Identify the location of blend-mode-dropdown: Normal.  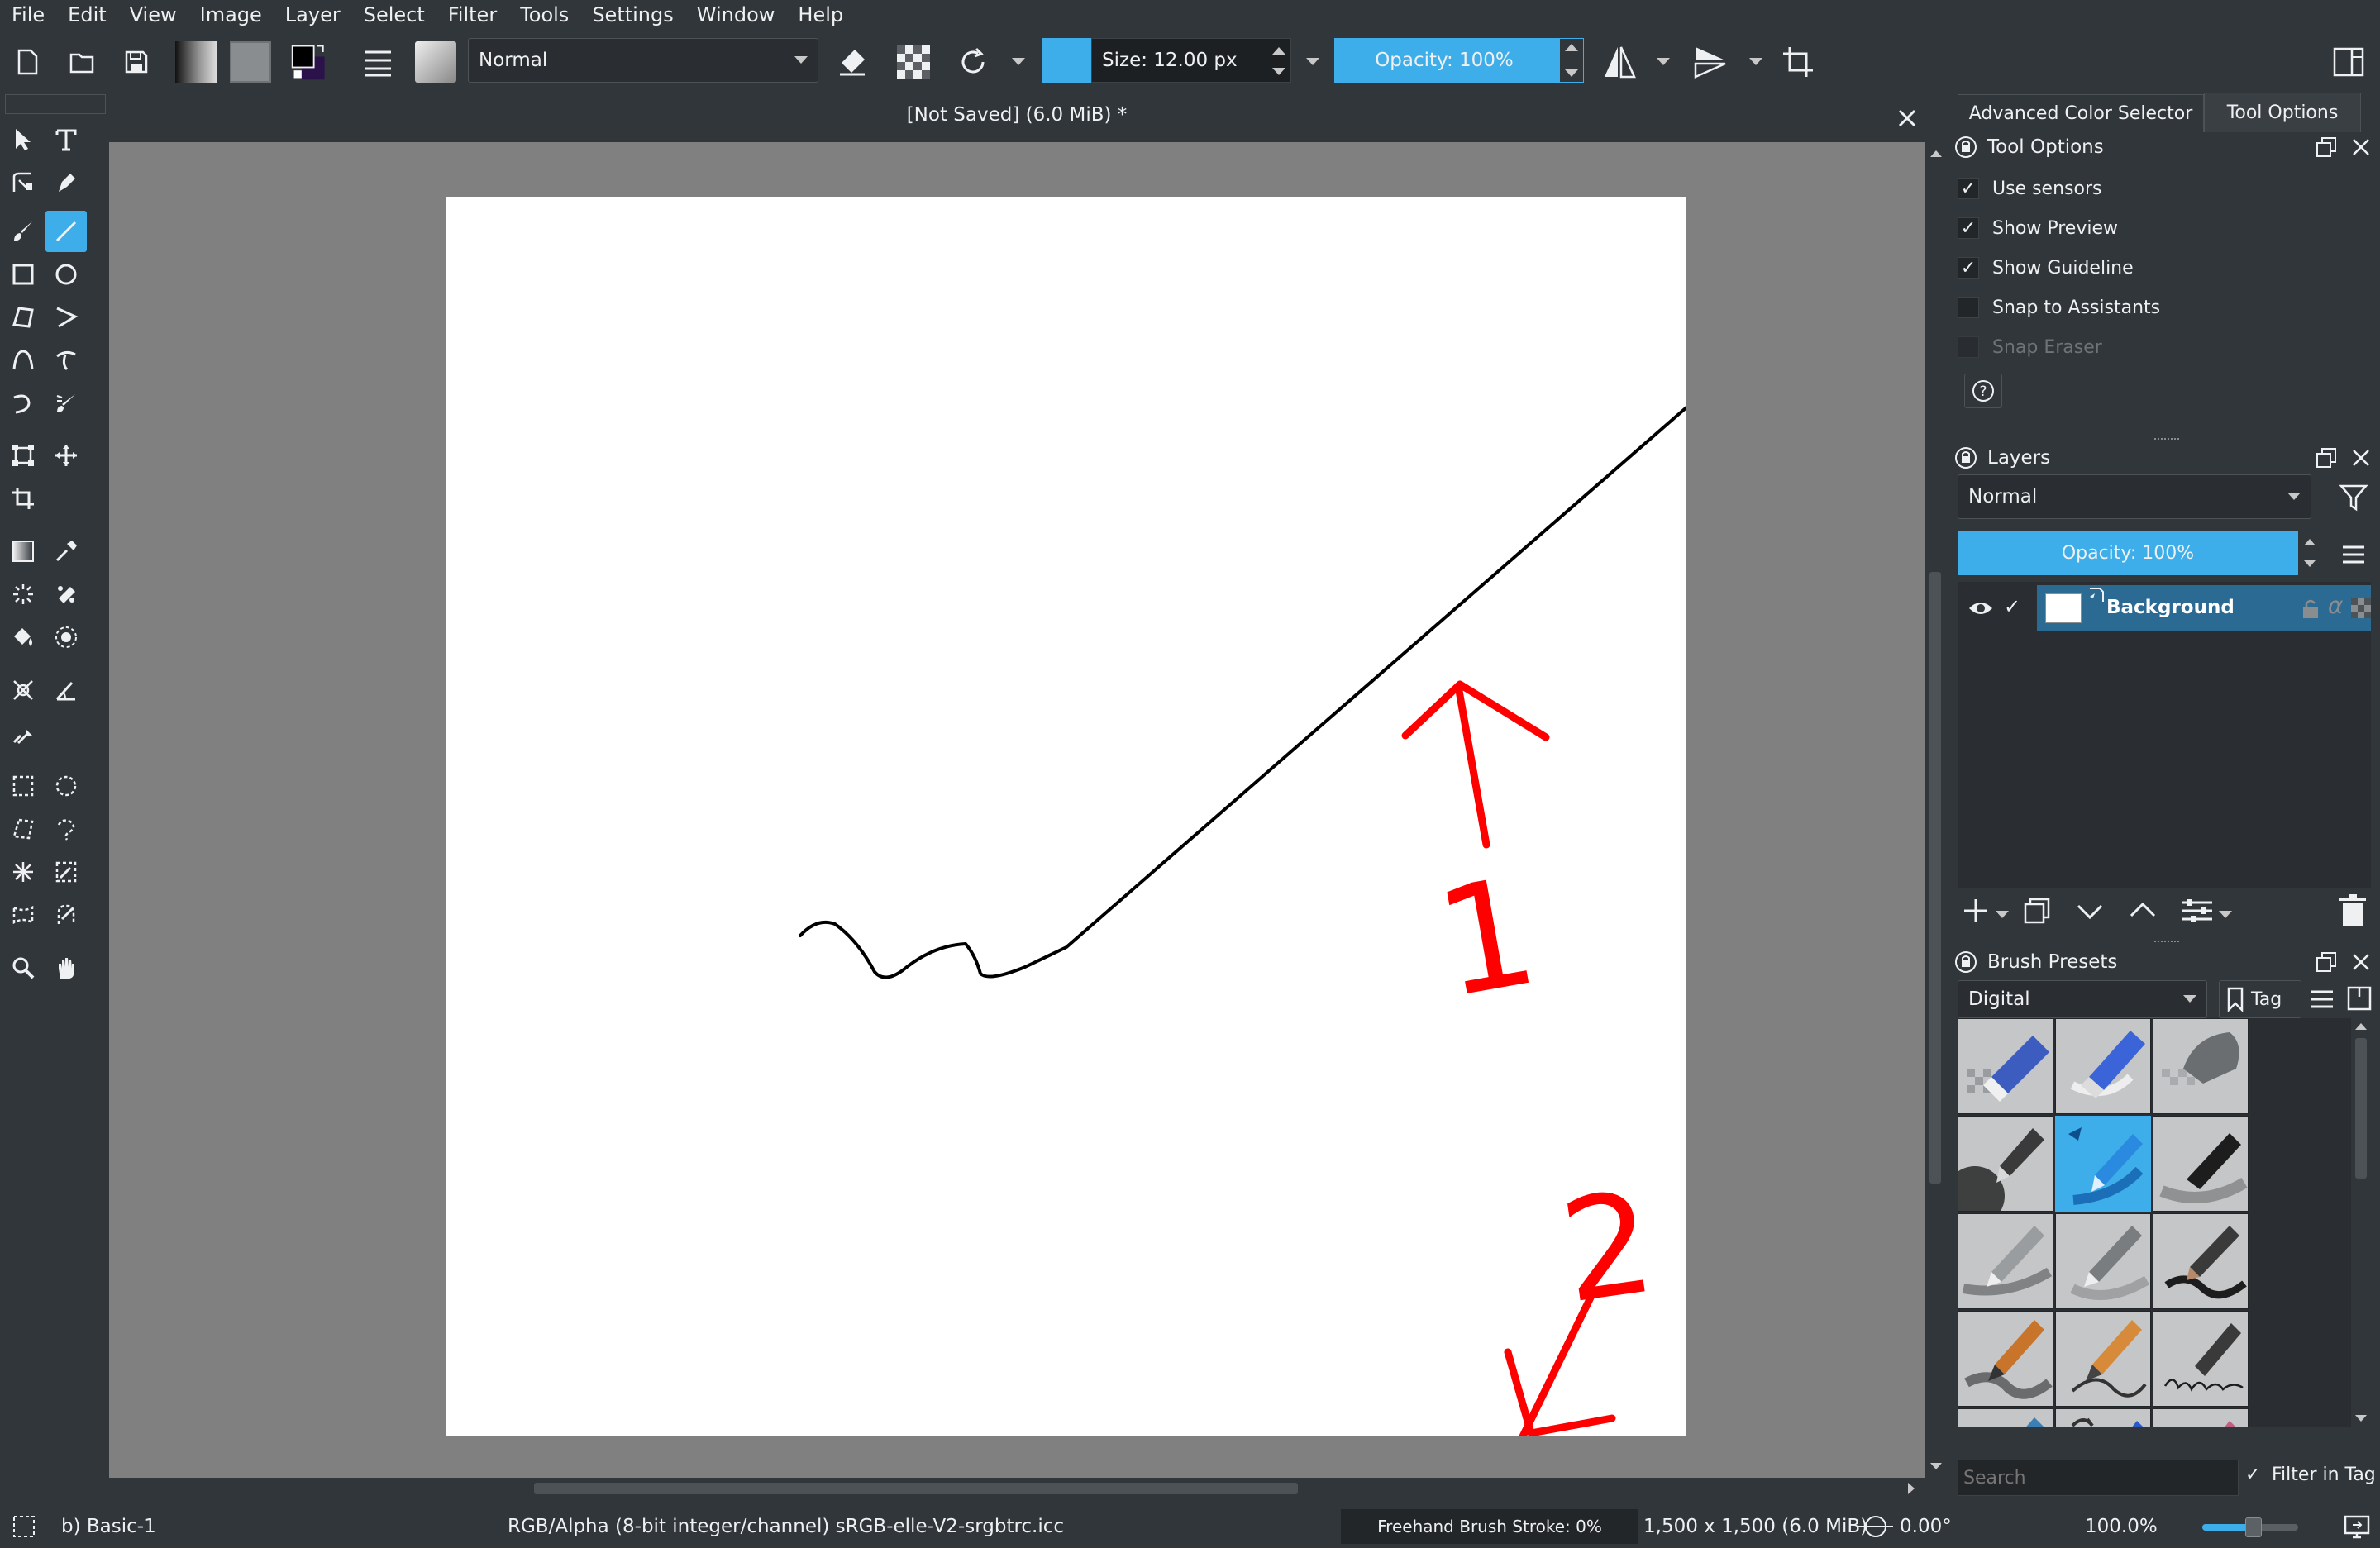
(643, 60).